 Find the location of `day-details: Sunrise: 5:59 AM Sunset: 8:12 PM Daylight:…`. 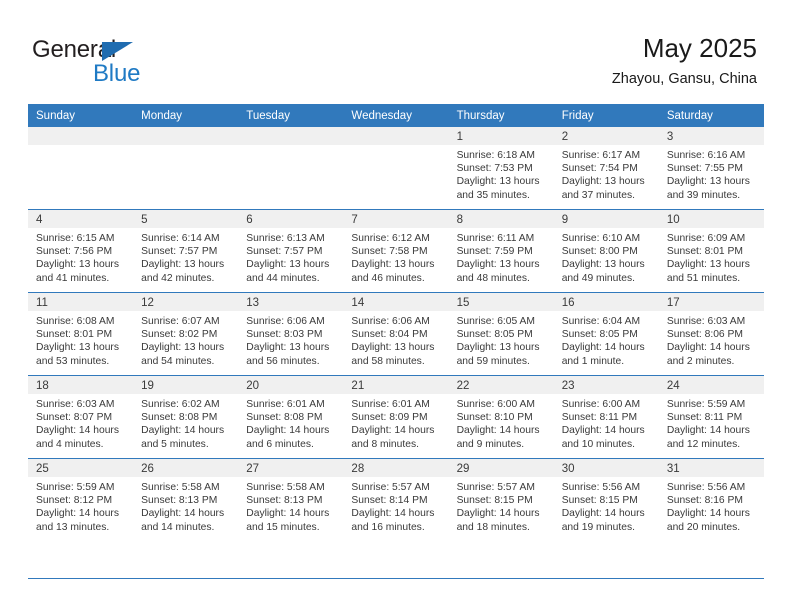

day-details: Sunrise: 5:59 AM Sunset: 8:12 PM Daylight:… is located at coordinates (80, 505).